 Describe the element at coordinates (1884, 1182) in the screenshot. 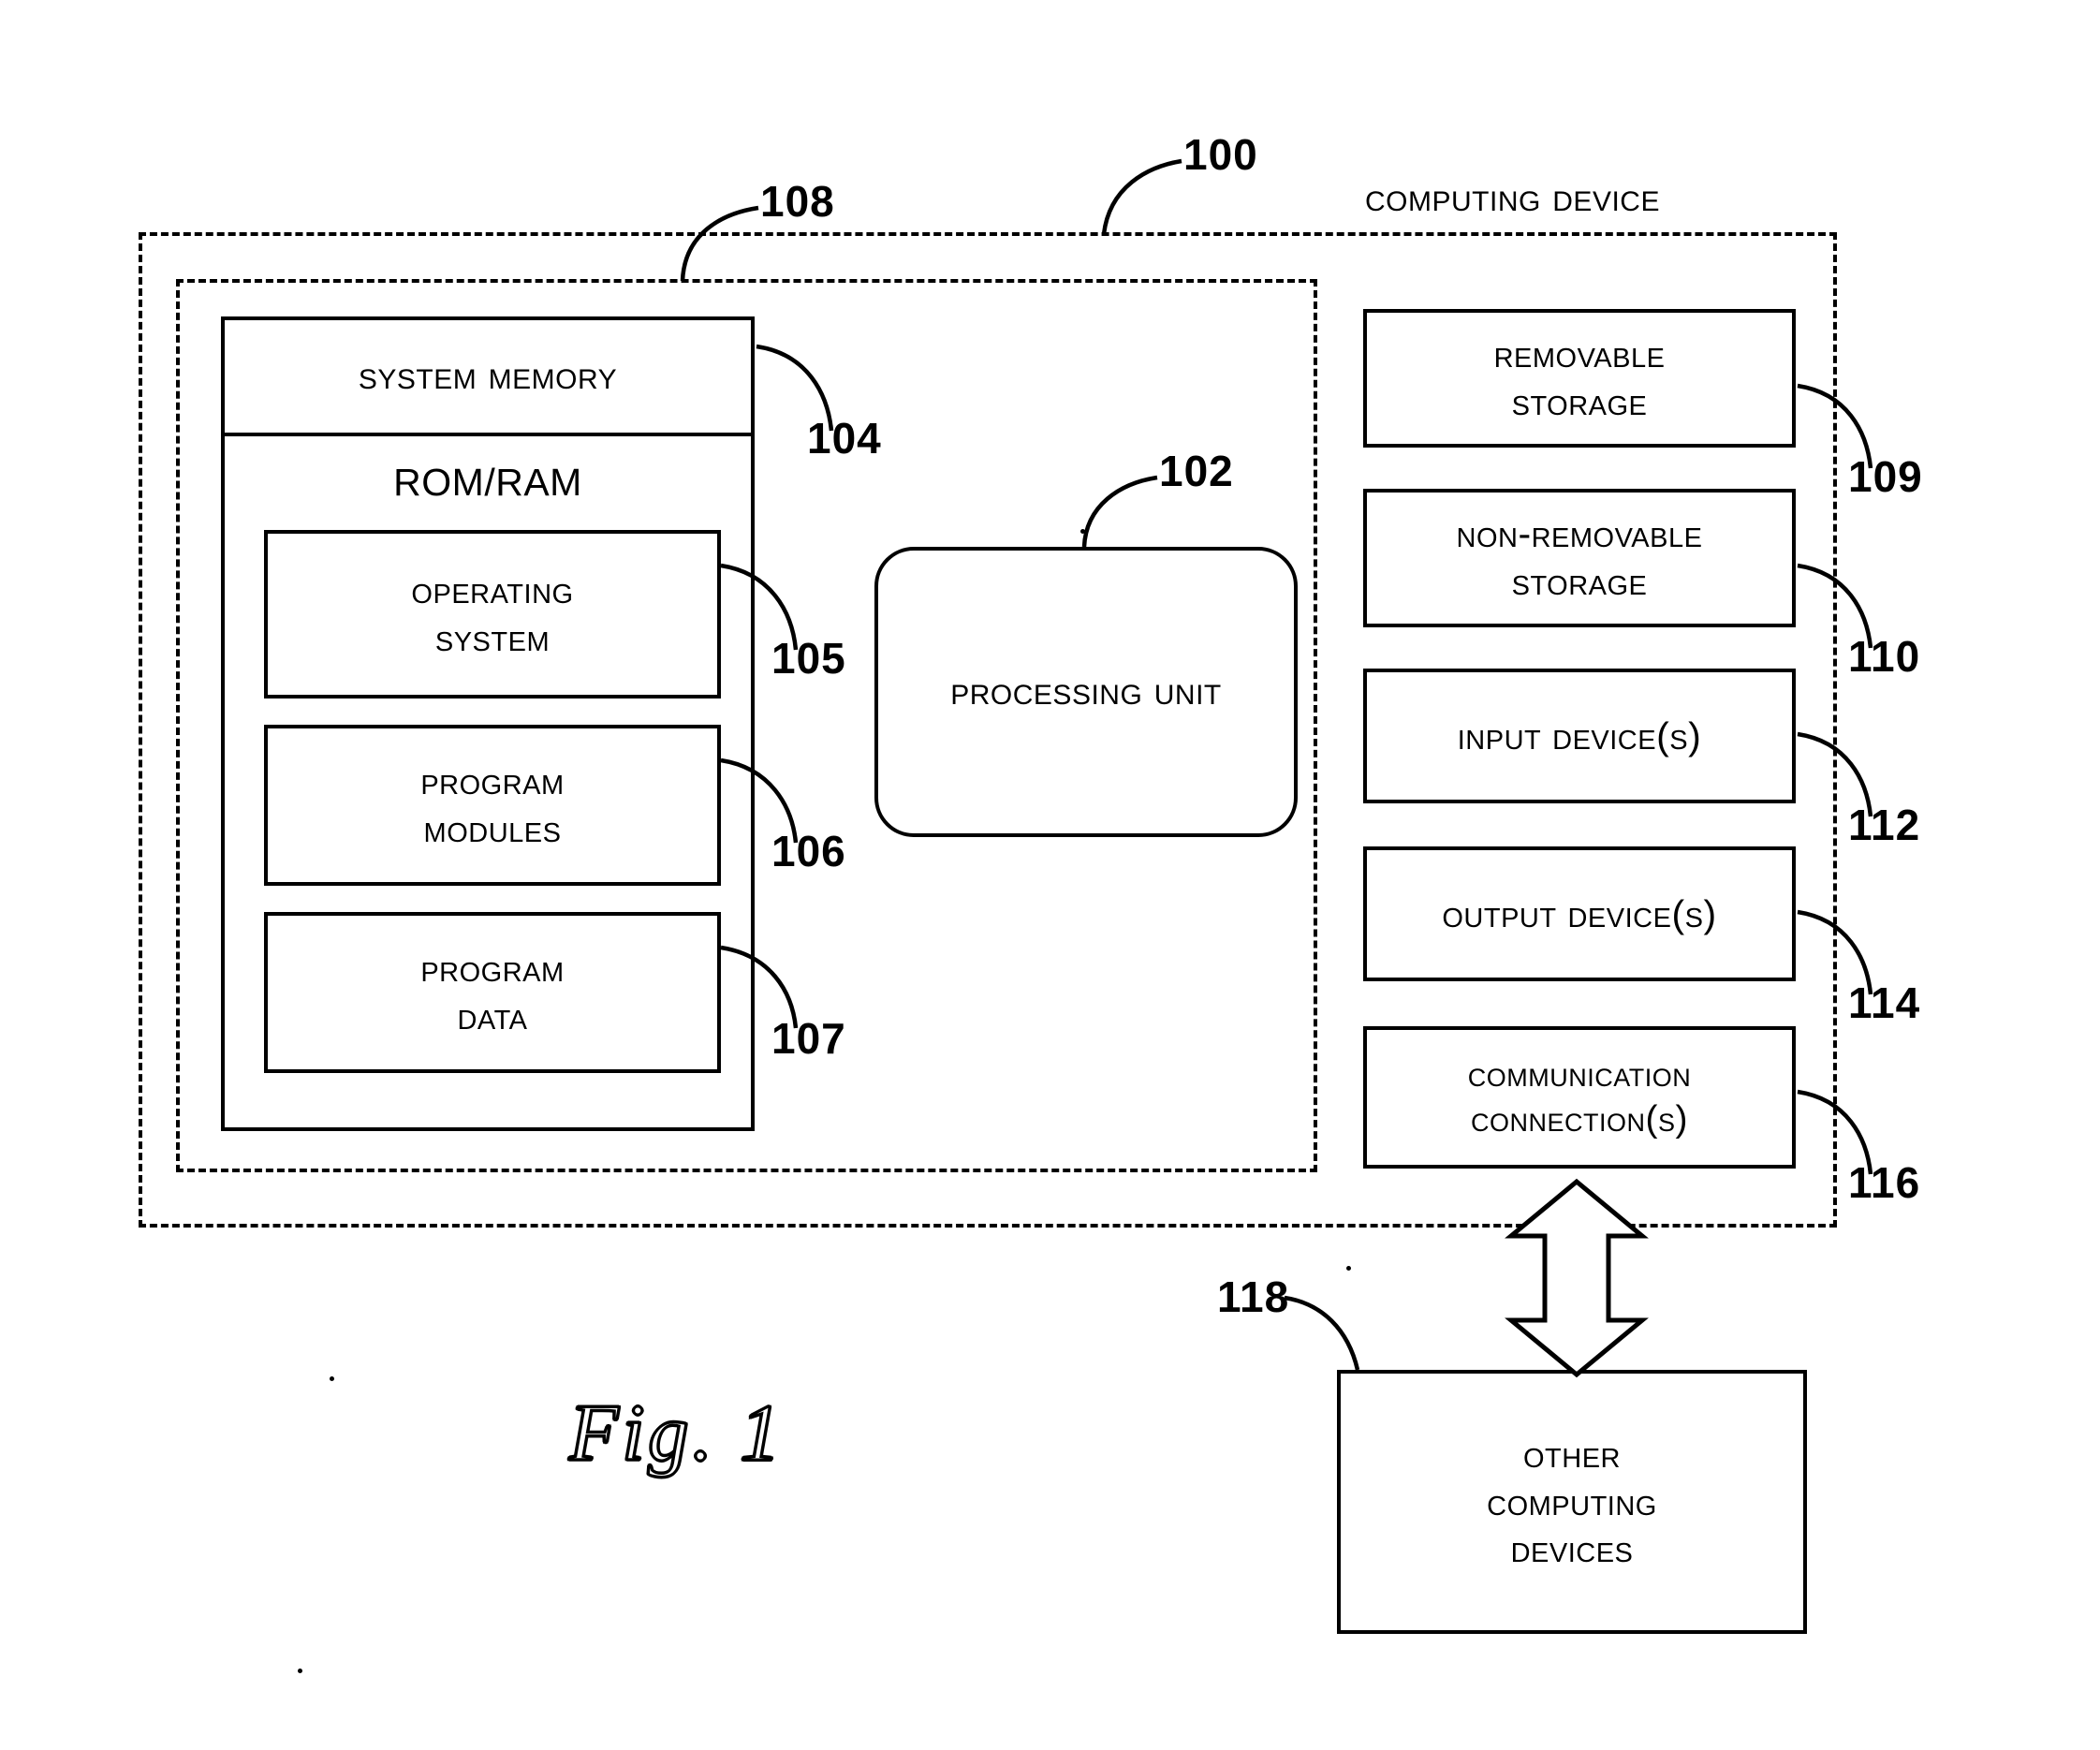

I see `ref-116: 116` at that location.